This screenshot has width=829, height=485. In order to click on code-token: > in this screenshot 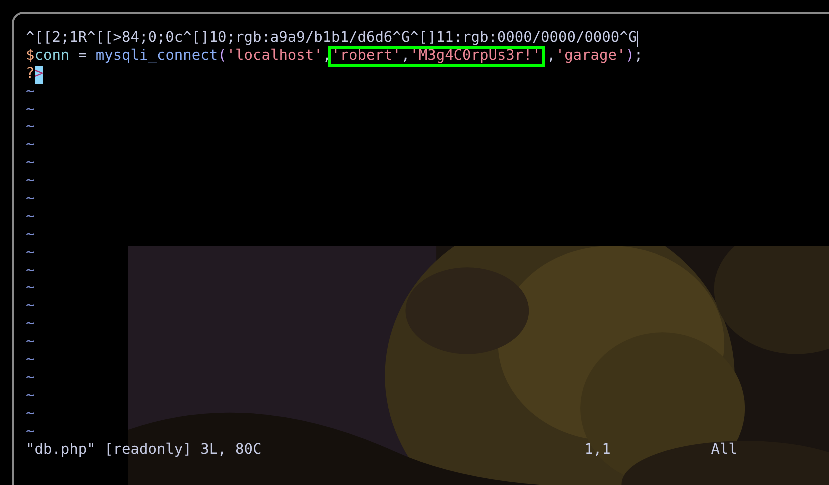, I will do `click(39, 75)`.